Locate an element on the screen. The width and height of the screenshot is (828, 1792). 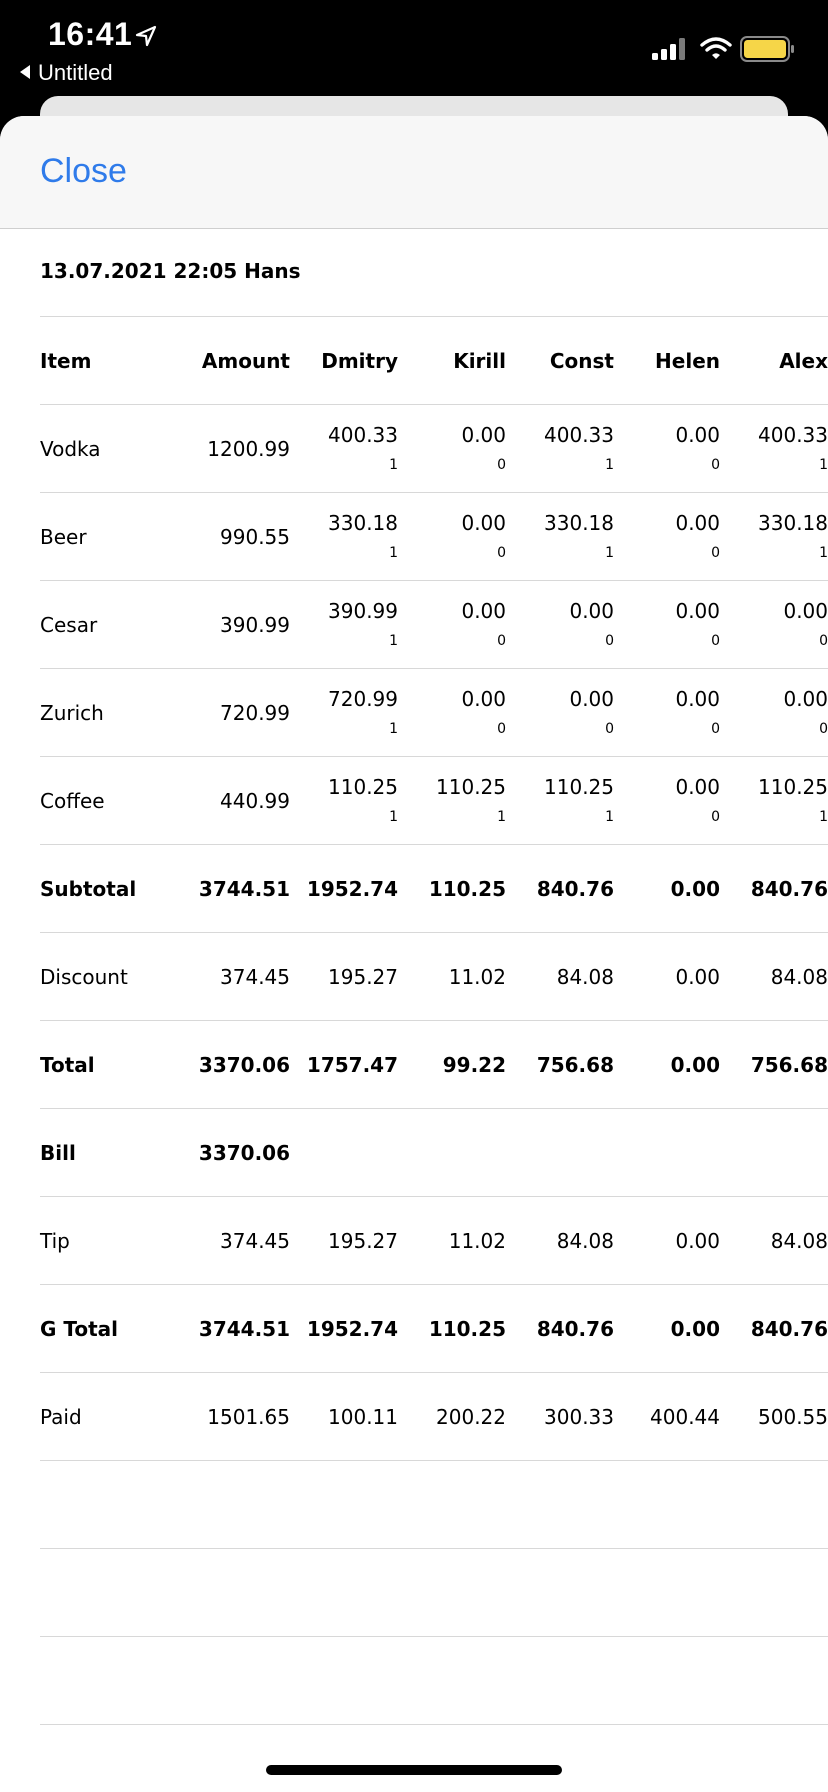
summary-value-cell: 500.55 is located at coordinates (774, 1417).